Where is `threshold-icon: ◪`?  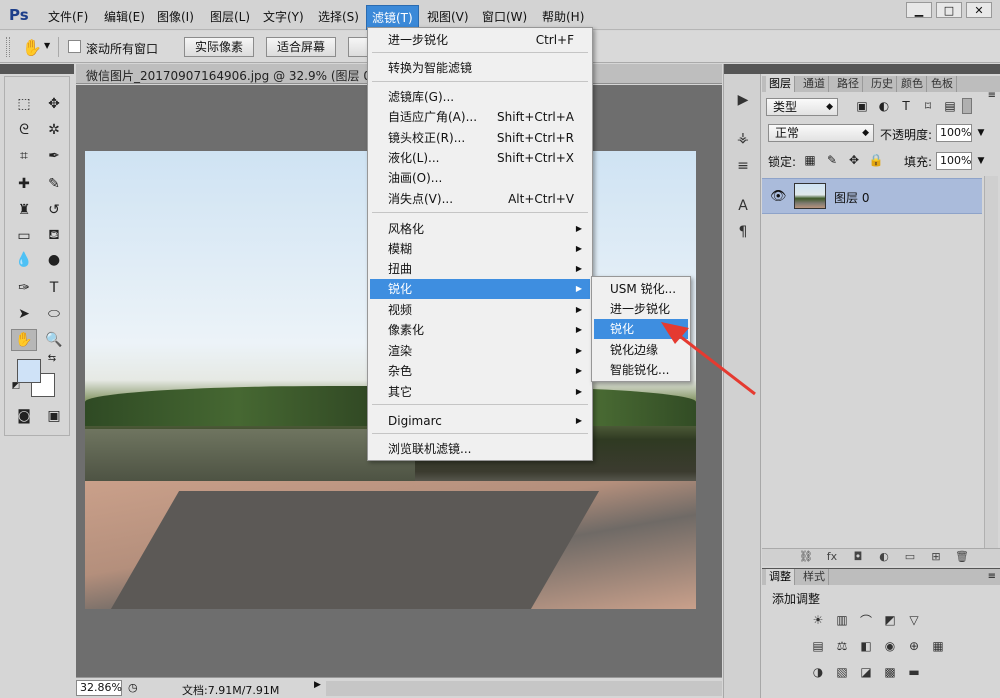
threshold-icon: ◪ is located at coordinates (866, 672).